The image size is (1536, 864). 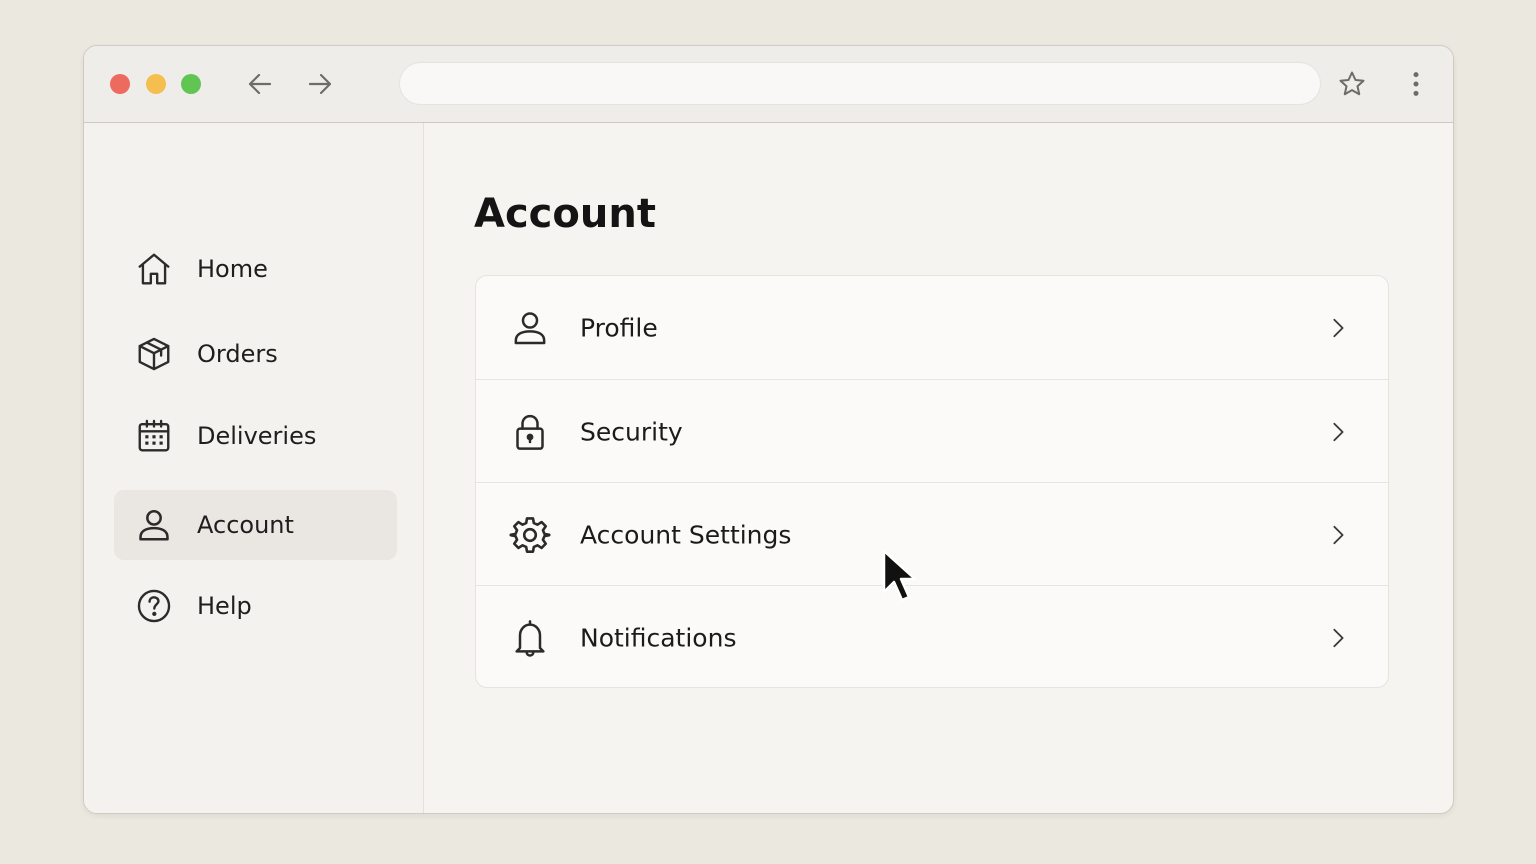 What do you see at coordinates (154, 606) in the screenshot?
I see `help-circle-icon` at bounding box center [154, 606].